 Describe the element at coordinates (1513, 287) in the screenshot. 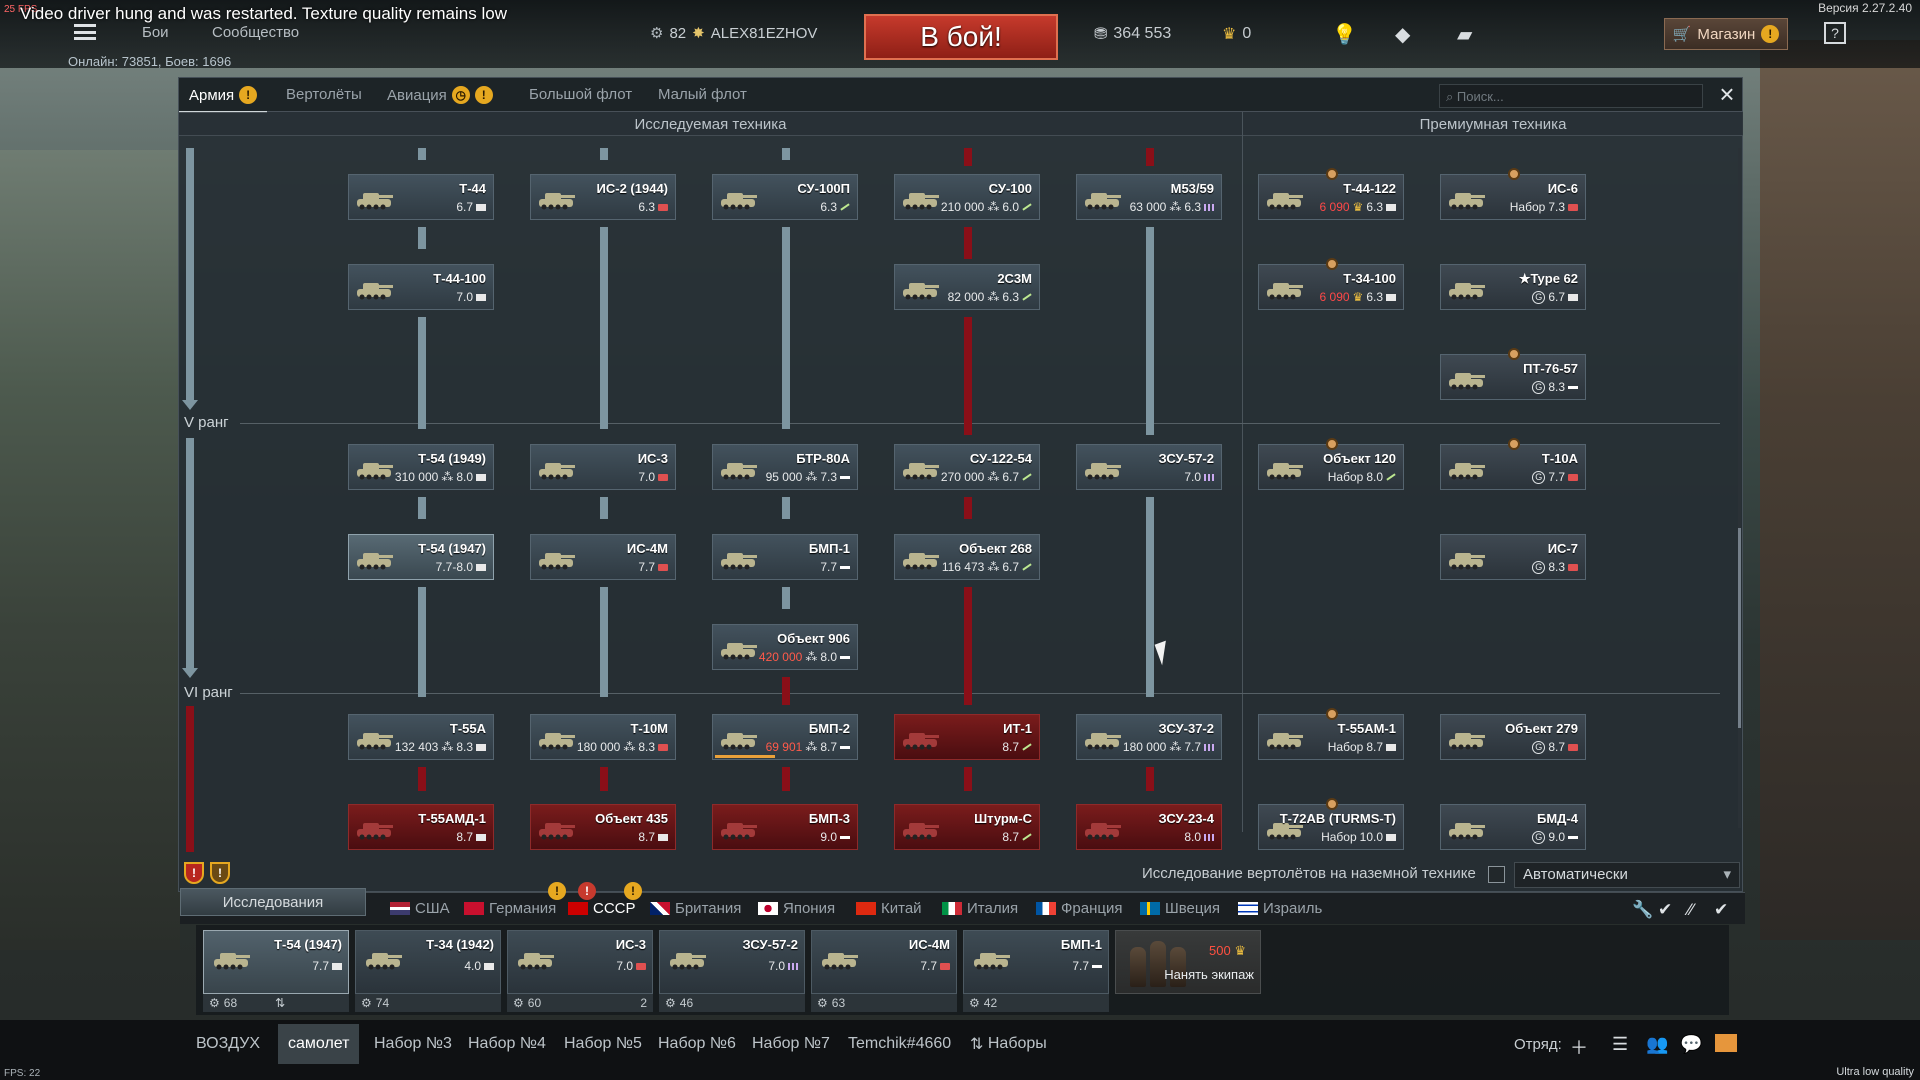

I see `premium-vehicle-card: ★Type 62 G 6.7` at that location.